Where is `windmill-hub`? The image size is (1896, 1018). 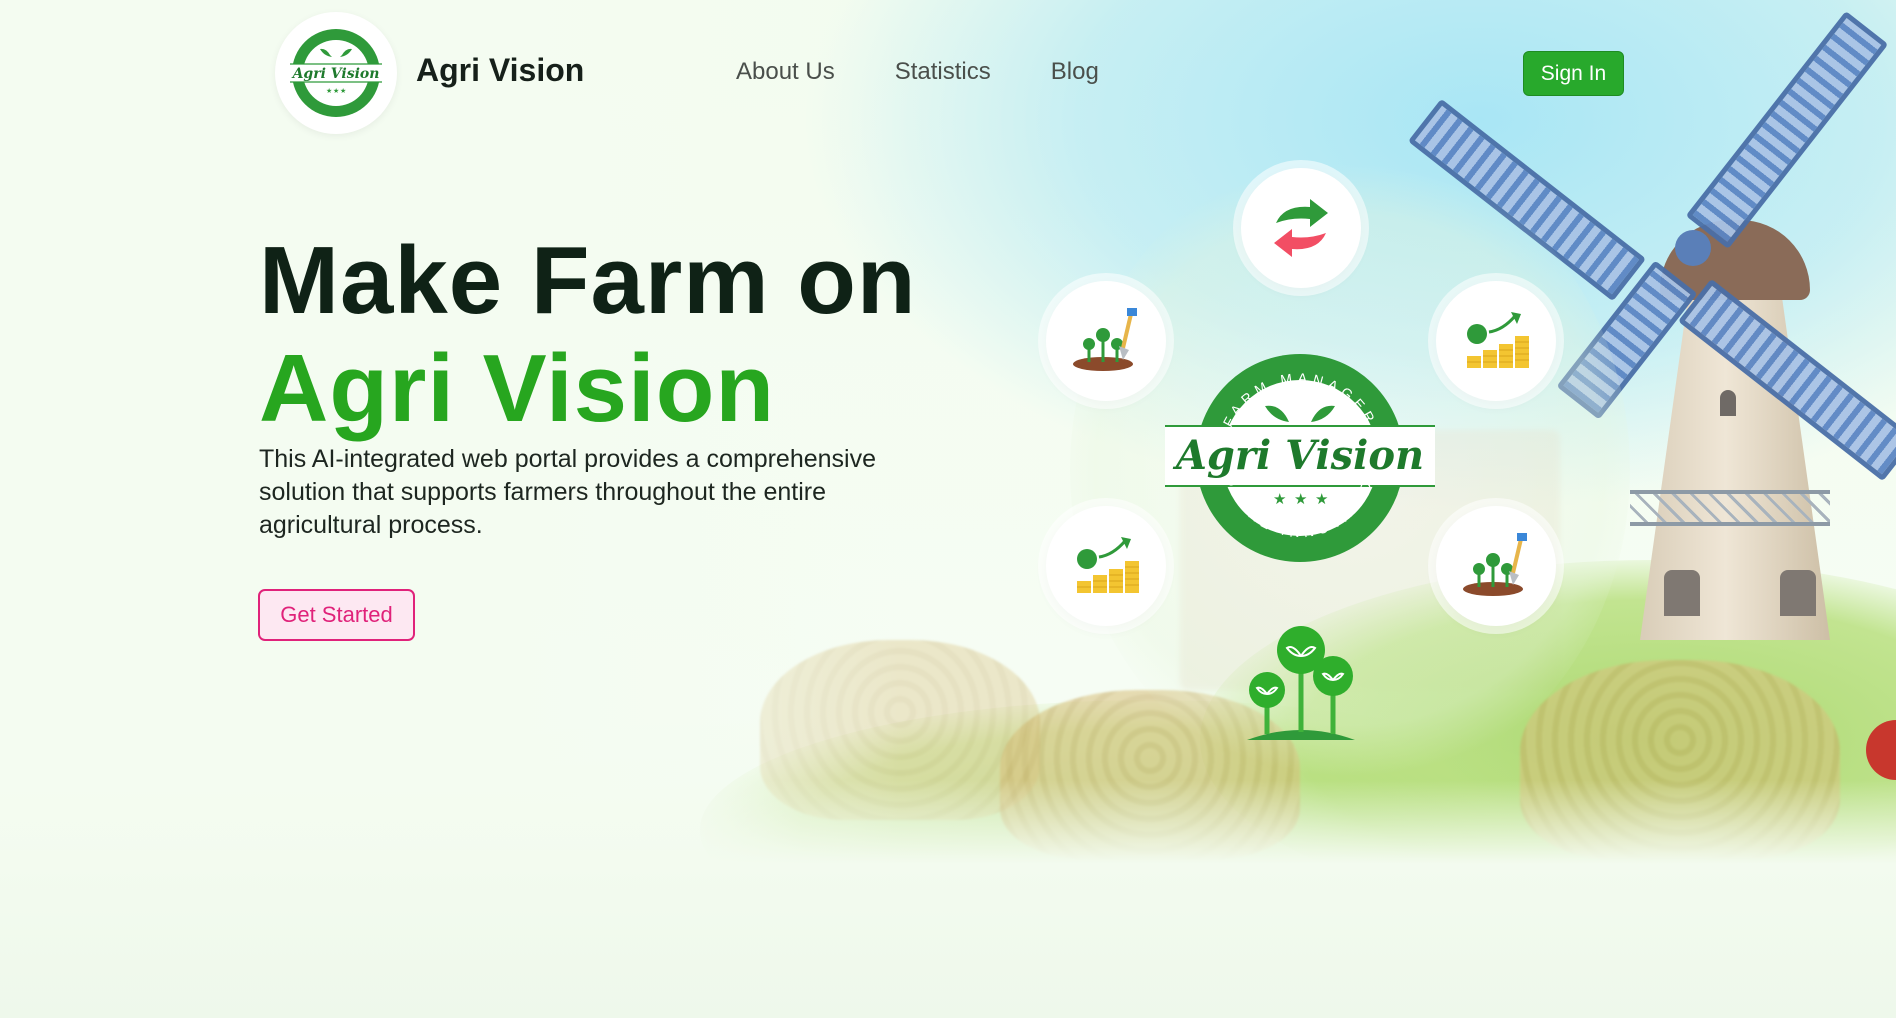 windmill-hub is located at coordinates (1693, 248).